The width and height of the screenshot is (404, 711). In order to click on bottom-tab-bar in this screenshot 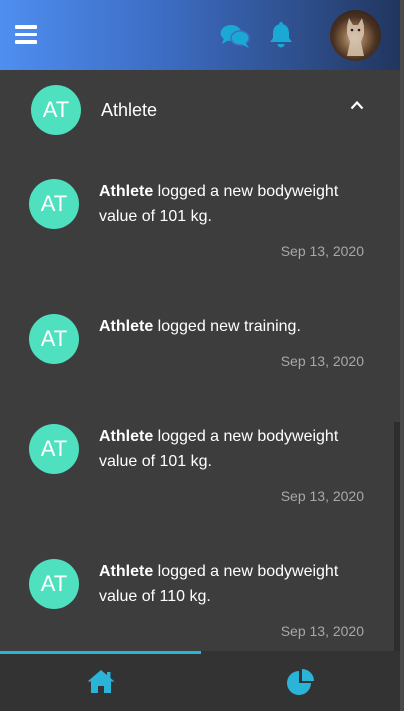, I will do `click(200, 681)`.